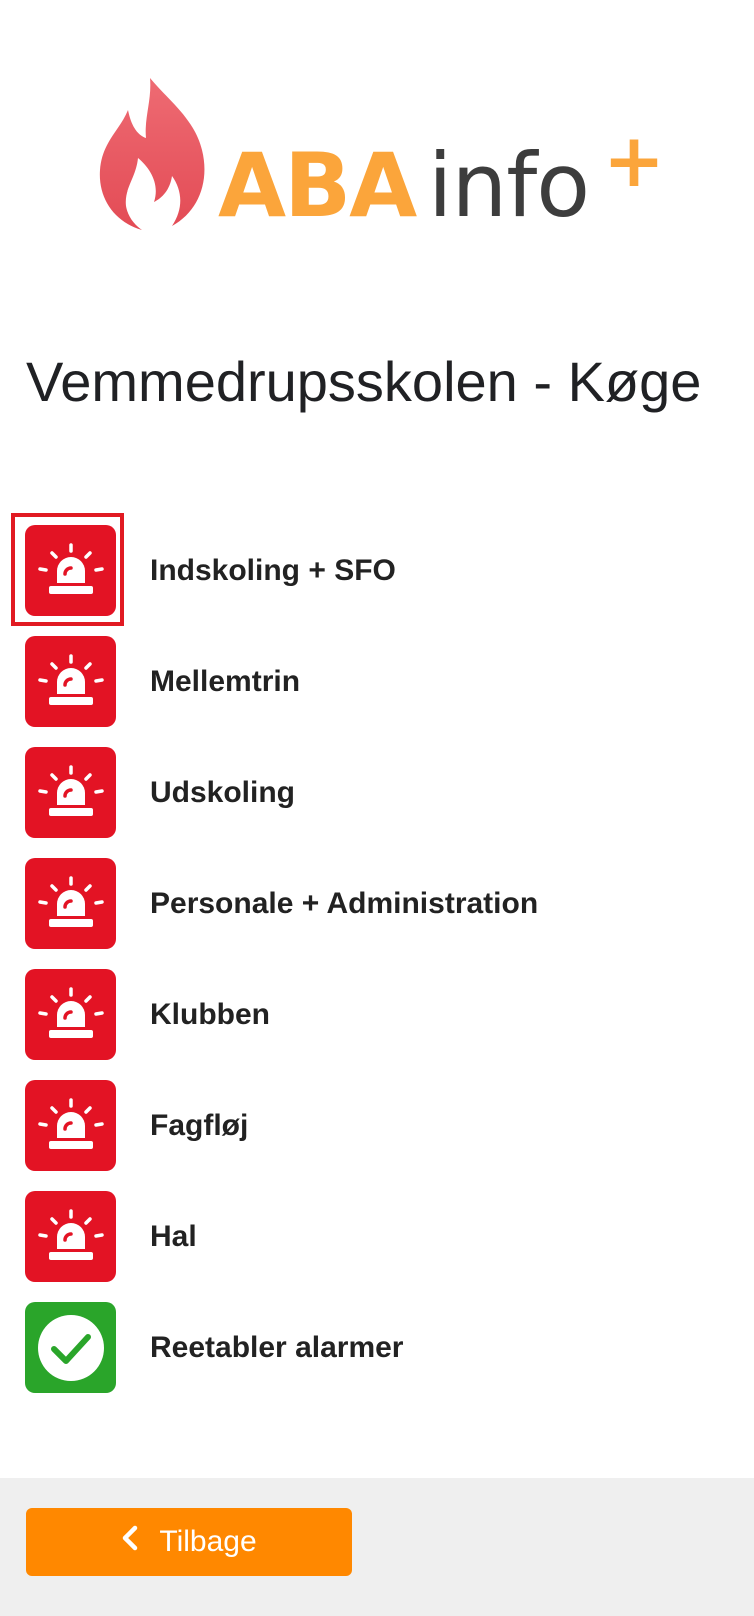 The width and height of the screenshot is (754, 1616). Describe the element at coordinates (173, 1236) in the screenshot. I see `alarm-label: Hal` at that location.